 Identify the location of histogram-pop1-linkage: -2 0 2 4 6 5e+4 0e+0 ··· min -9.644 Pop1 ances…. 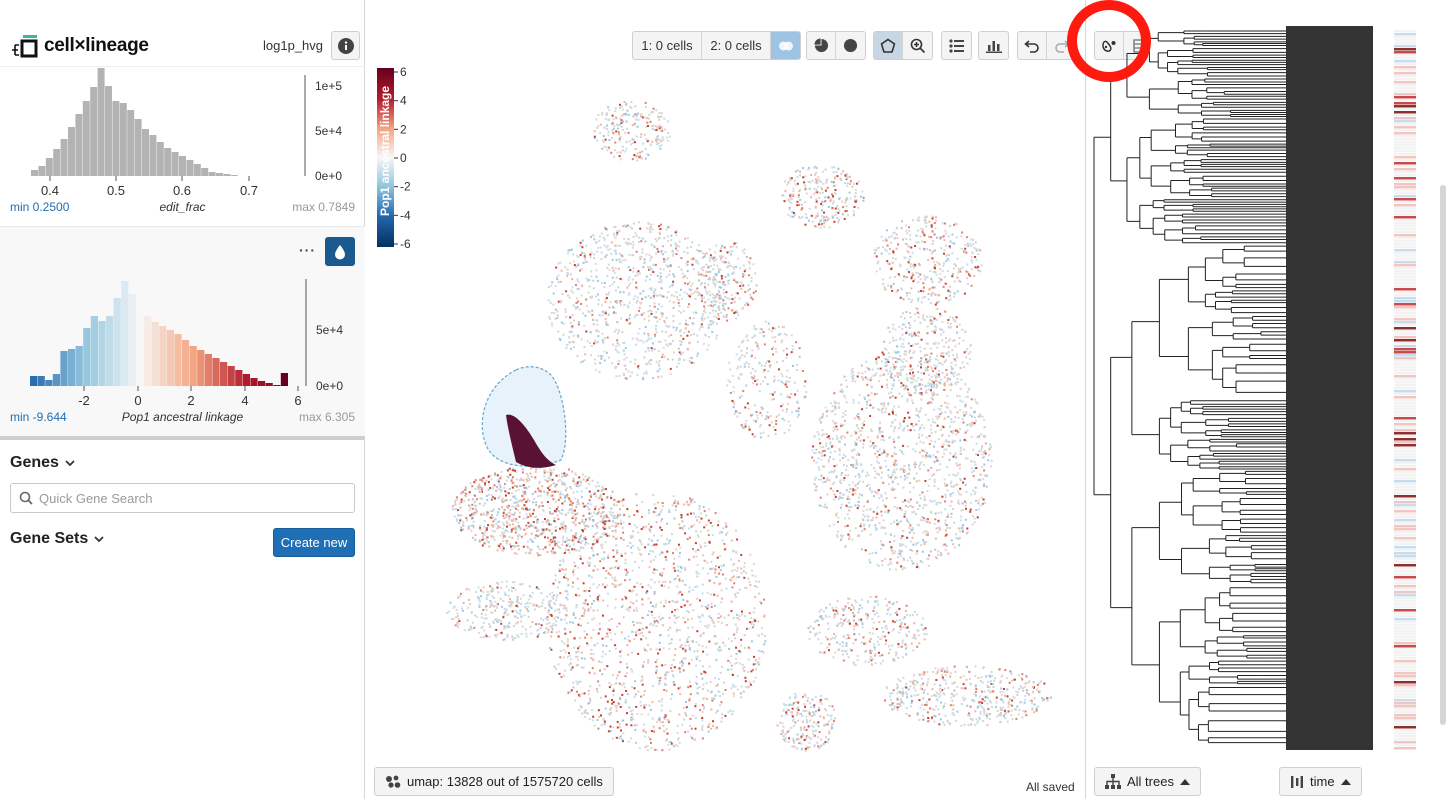
(182, 331).